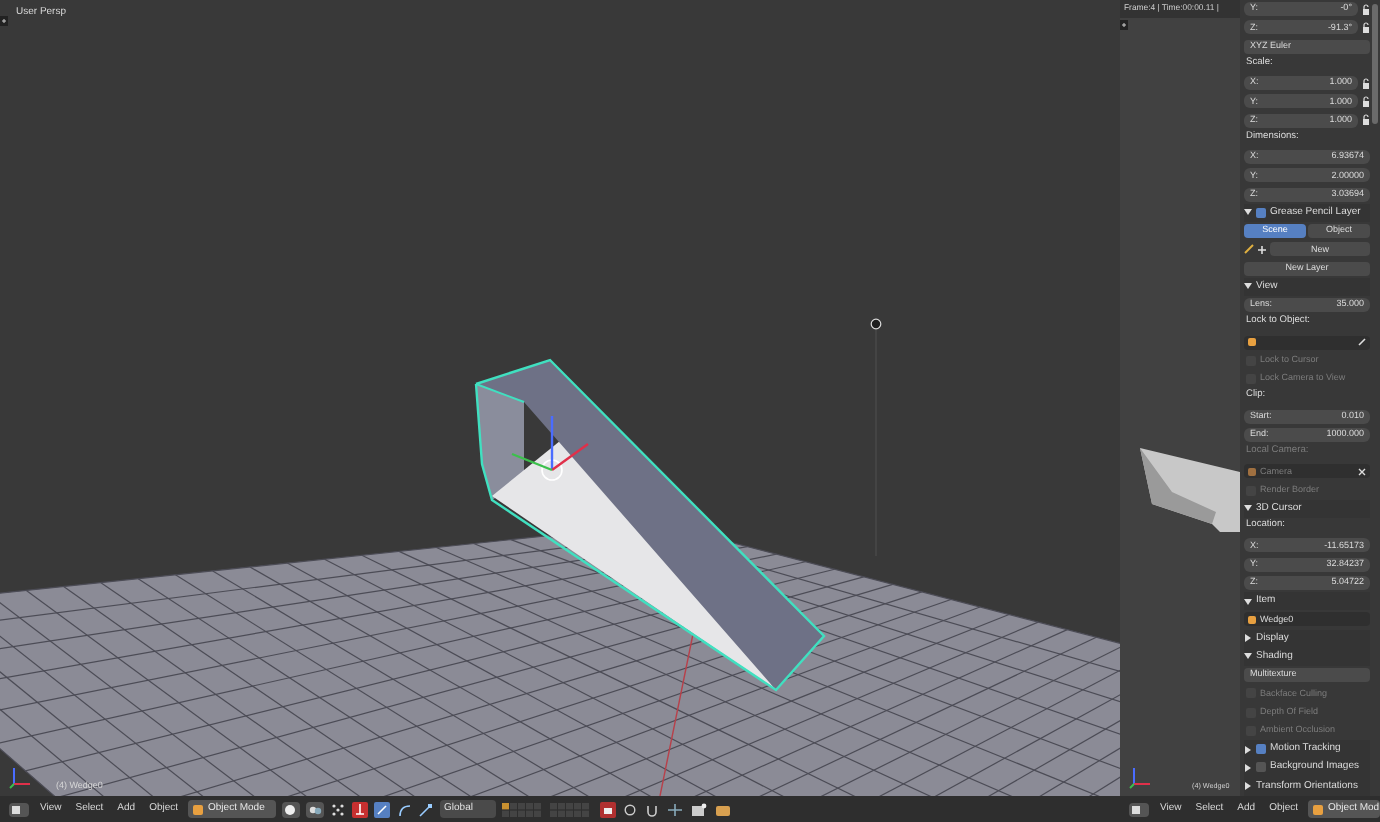 The width and height of the screenshot is (1380, 822). What do you see at coordinates (1249, 249) in the screenshot?
I see `pencil-icon` at bounding box center [1249, 249].